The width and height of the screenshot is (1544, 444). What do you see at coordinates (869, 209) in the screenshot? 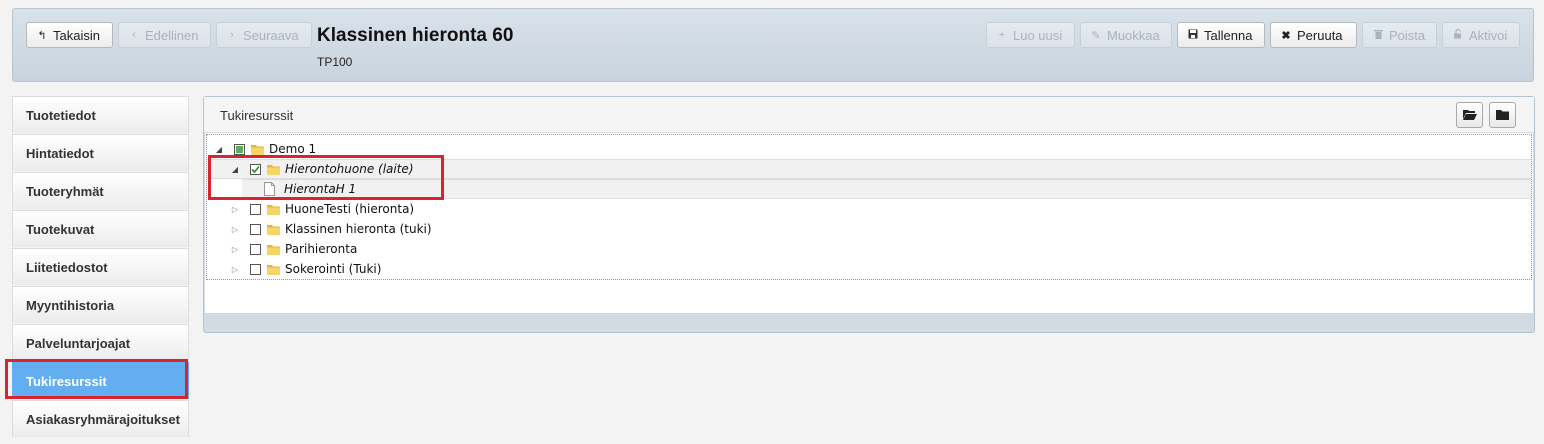
I see `tree-node-huonetesti: ▷ HuoneTesti (hieronta)` at bounding box center [869, 209].